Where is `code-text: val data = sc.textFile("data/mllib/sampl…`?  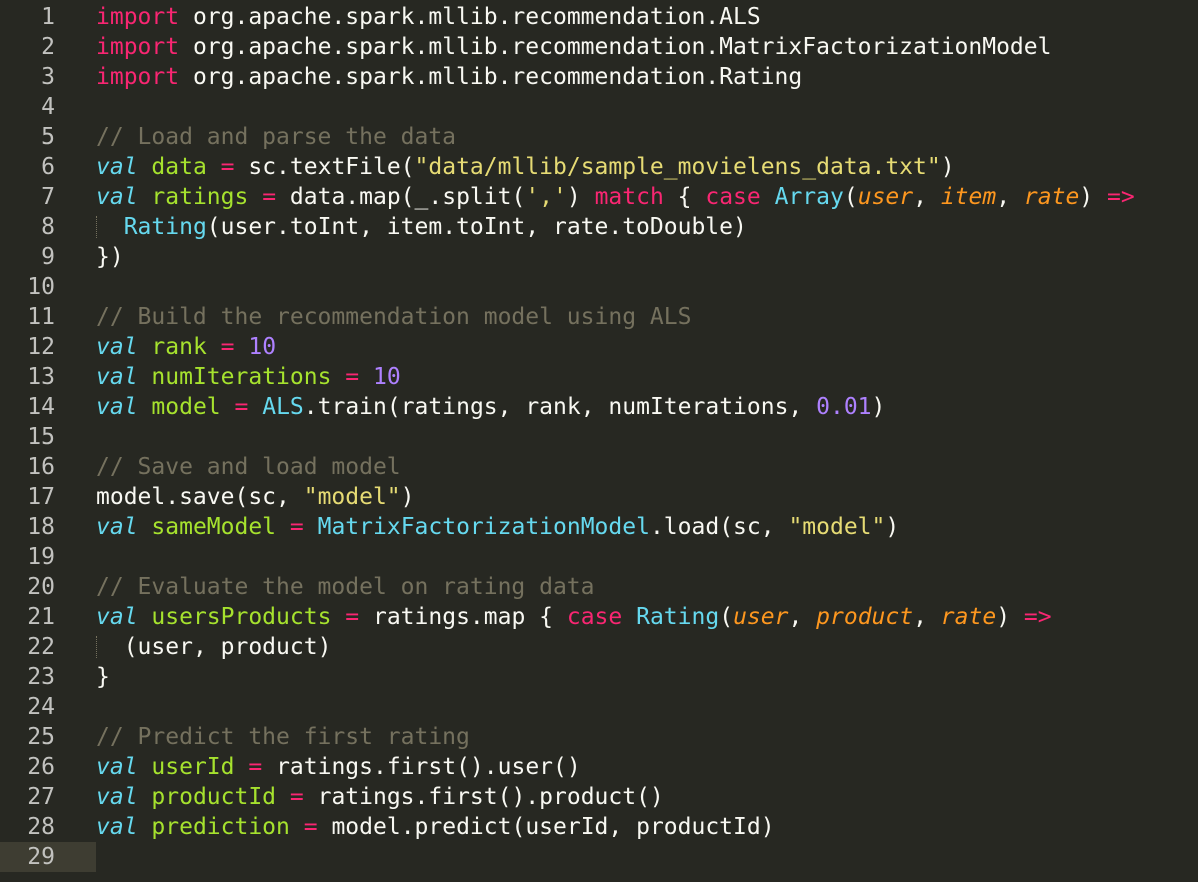 code-text: val data = sc.textFile("data/mllib/sampl… is located at coordinates (521, 167).